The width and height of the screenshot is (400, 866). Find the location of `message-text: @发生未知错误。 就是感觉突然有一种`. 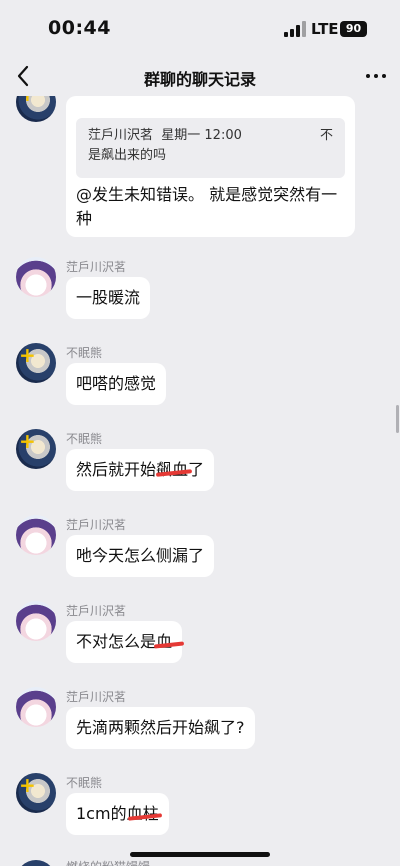

message-text: @发生未知错误。 就是感觉突然有一种 is located at coordinates (207, 206).